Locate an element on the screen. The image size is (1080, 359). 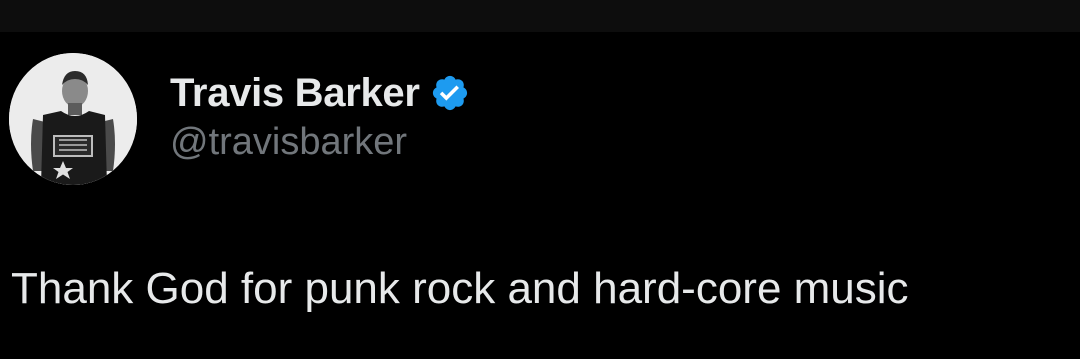
display-name: Travis Barker is located at coordinates (295, 93).